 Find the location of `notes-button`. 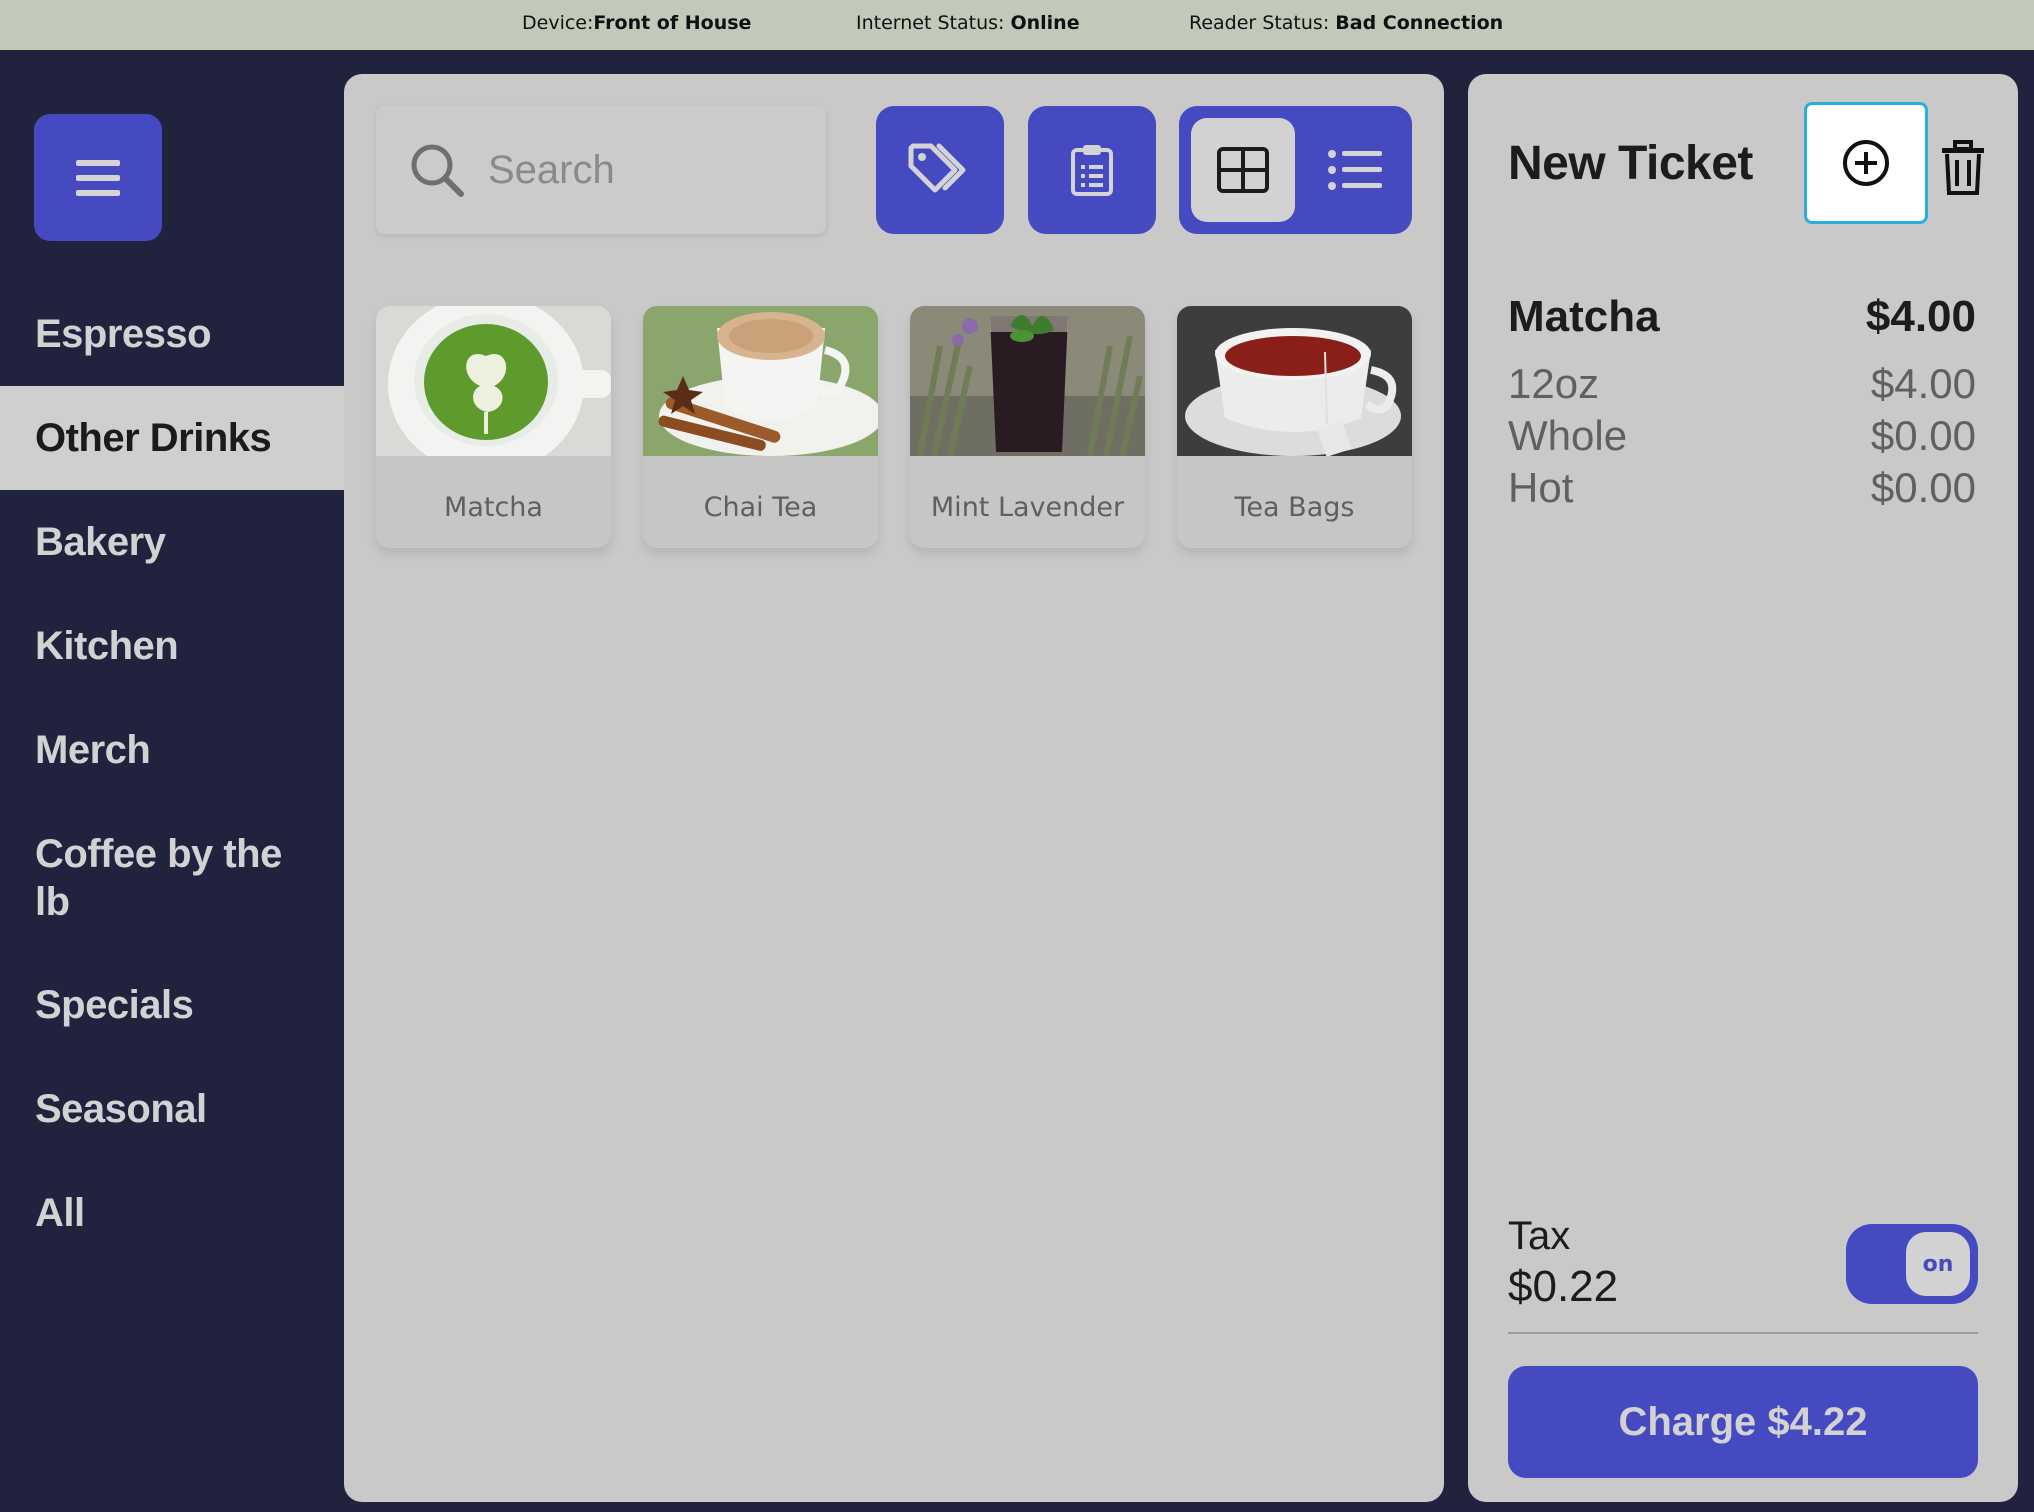

notes-button is located at coordinates (1092, 170).